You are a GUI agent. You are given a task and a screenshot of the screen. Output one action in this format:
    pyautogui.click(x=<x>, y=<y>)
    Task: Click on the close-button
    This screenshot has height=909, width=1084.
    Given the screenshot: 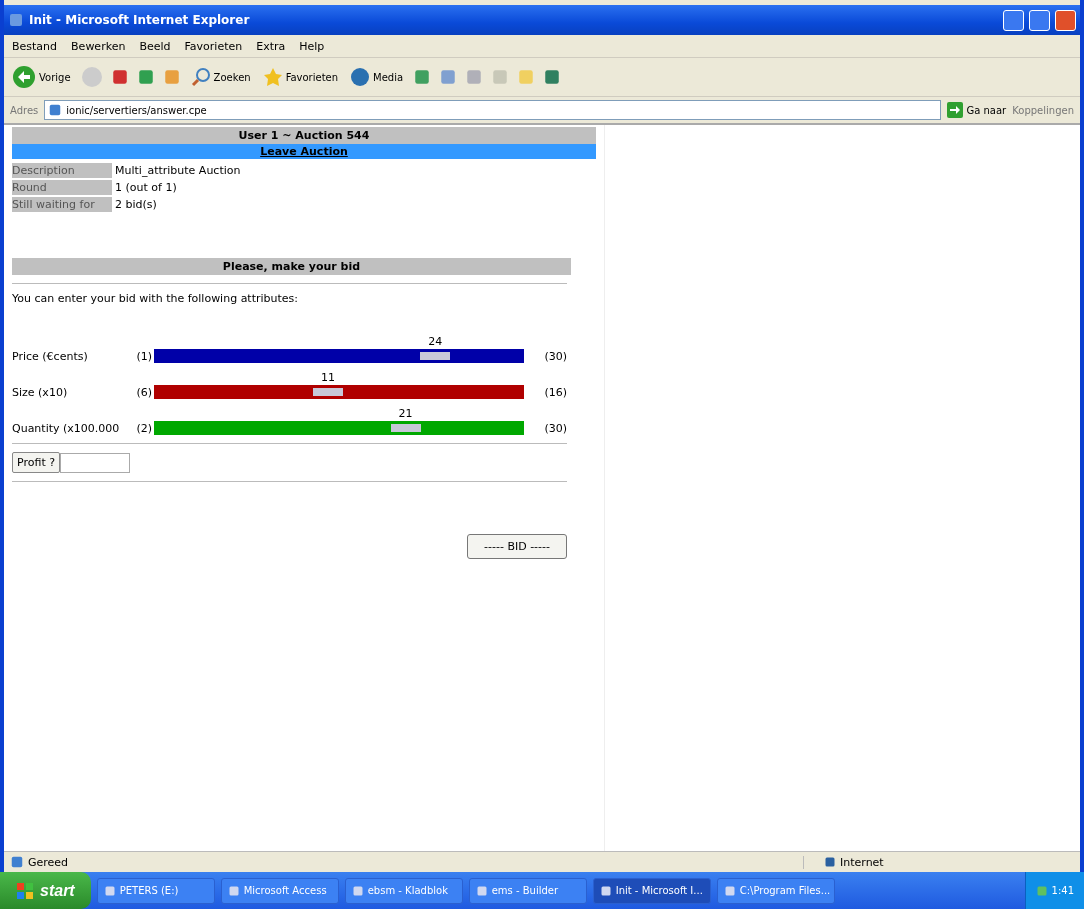 What is the action you would take?
    pyautogui.click(x=1065, y=20)
    